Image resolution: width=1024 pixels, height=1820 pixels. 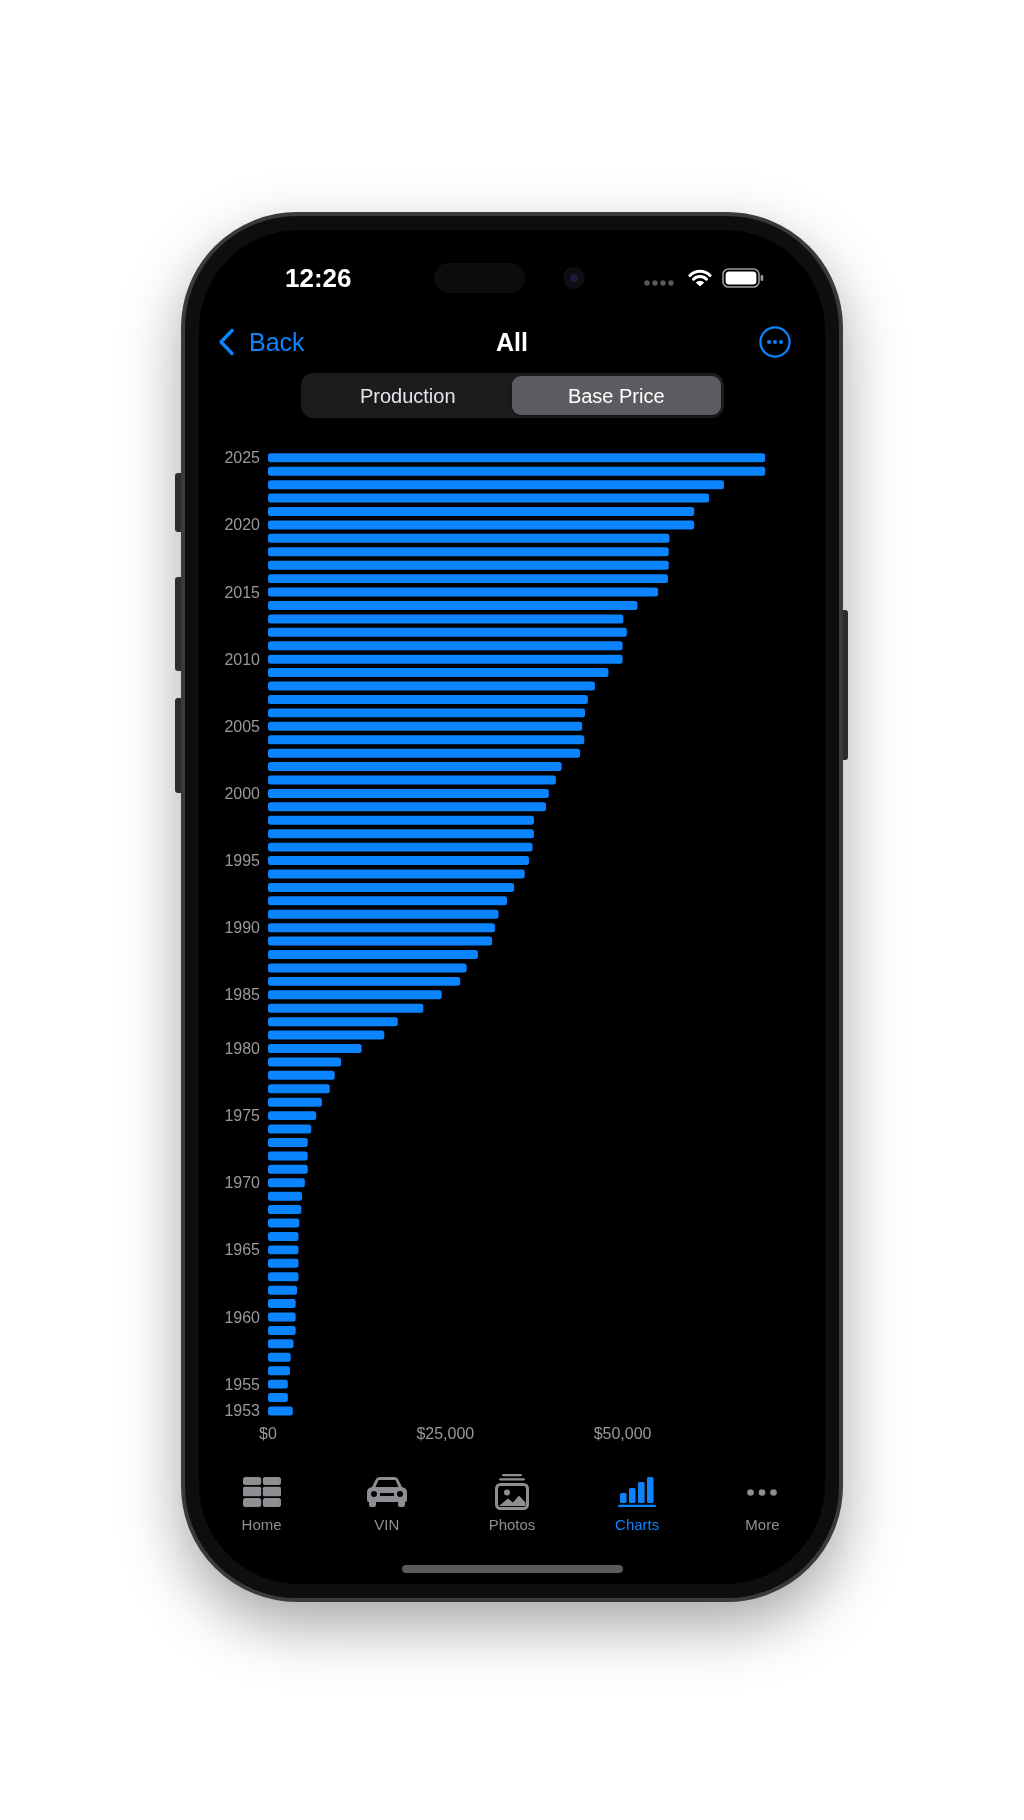 I want to click on axis-label: 1975, so click(x=242, y=1116).